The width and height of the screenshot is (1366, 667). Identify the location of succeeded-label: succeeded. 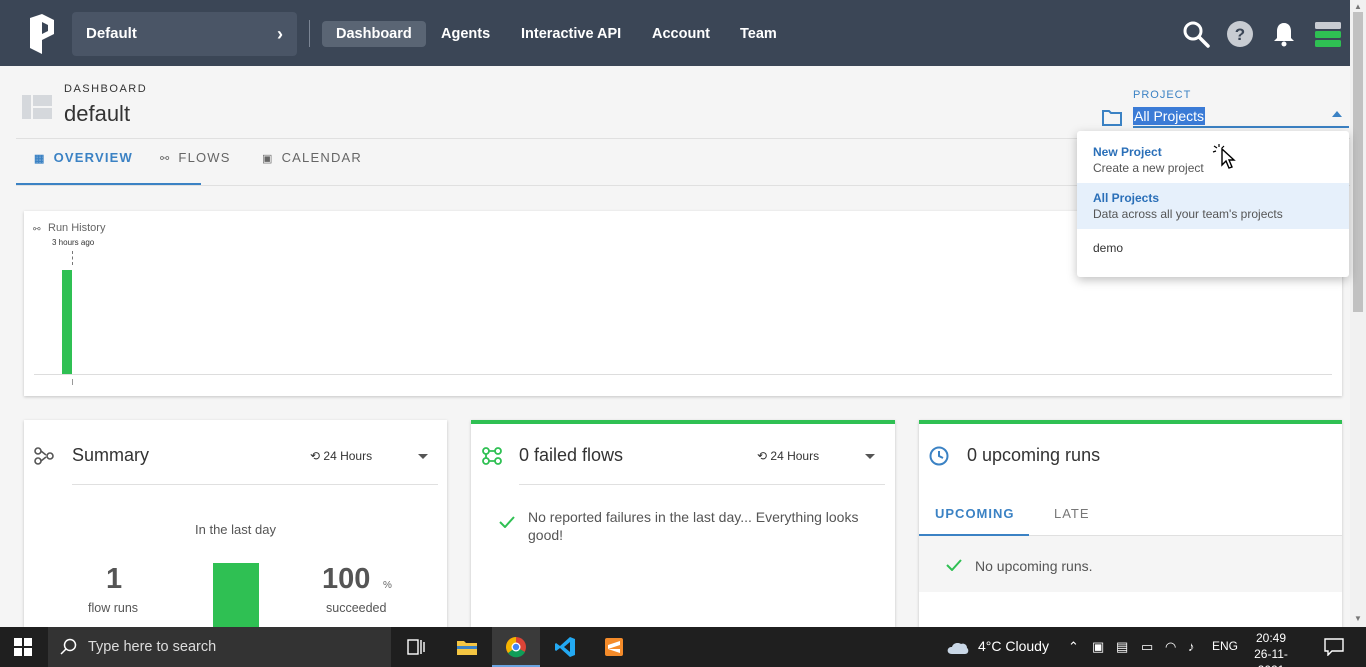
(356, 608).